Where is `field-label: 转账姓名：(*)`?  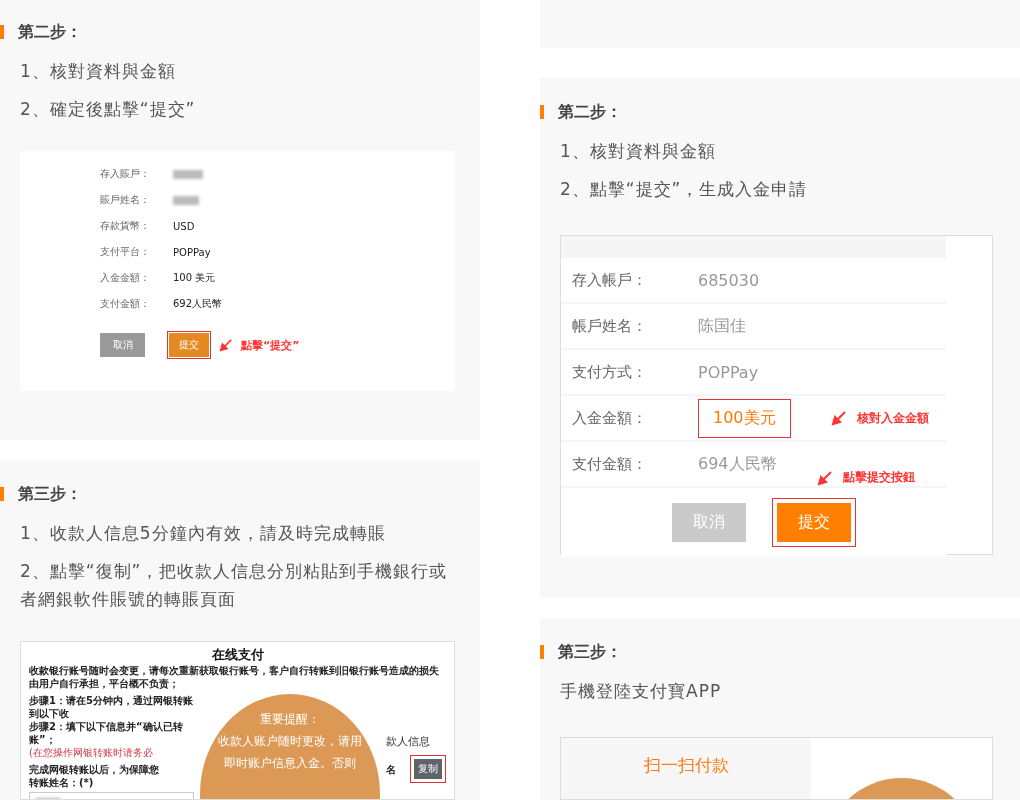
field-label: 转账姓名：(*) is located at coordinates (62, 782).